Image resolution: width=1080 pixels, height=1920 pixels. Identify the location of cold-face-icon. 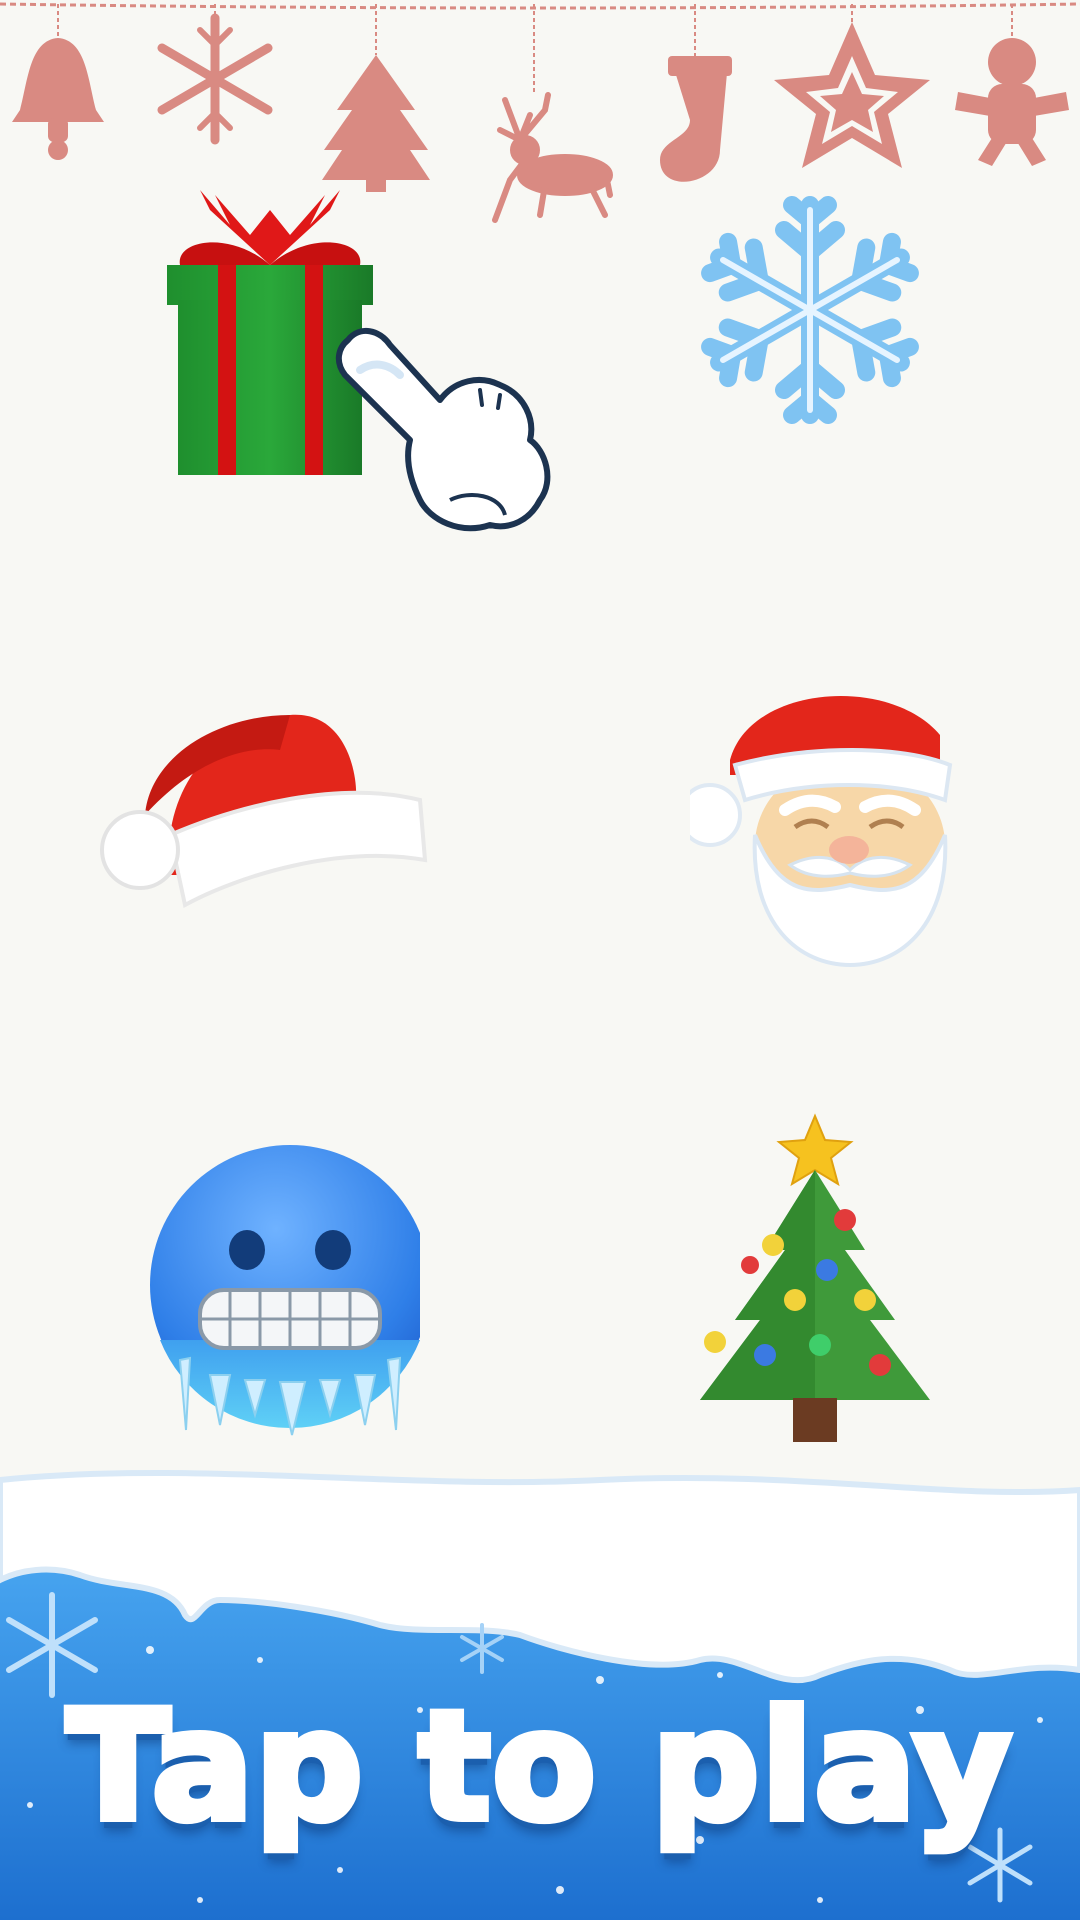
(285, 1290).